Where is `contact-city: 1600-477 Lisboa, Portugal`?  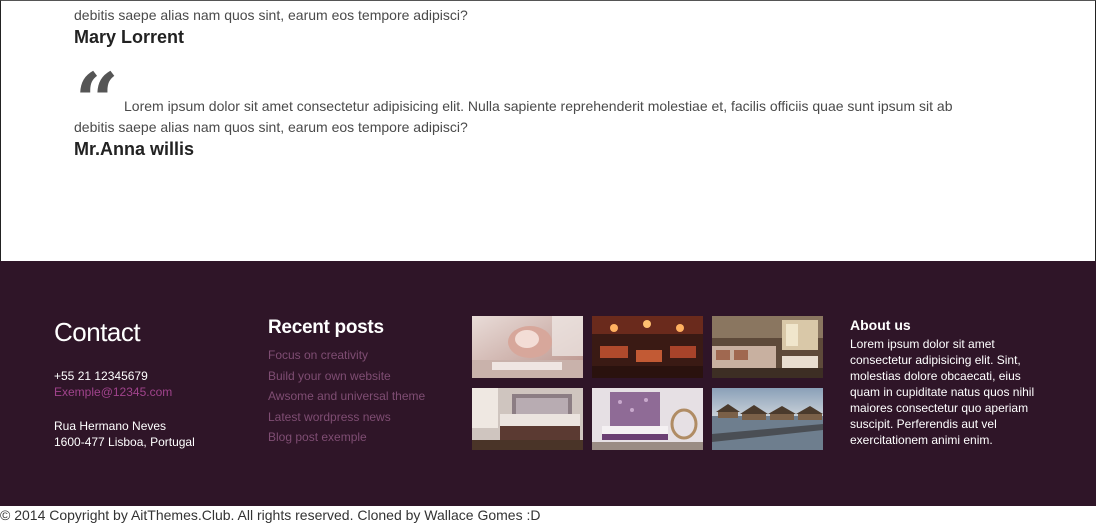
contact-city: 1600-477 Lisboa, Portugal is located at coordinates (124, 442).